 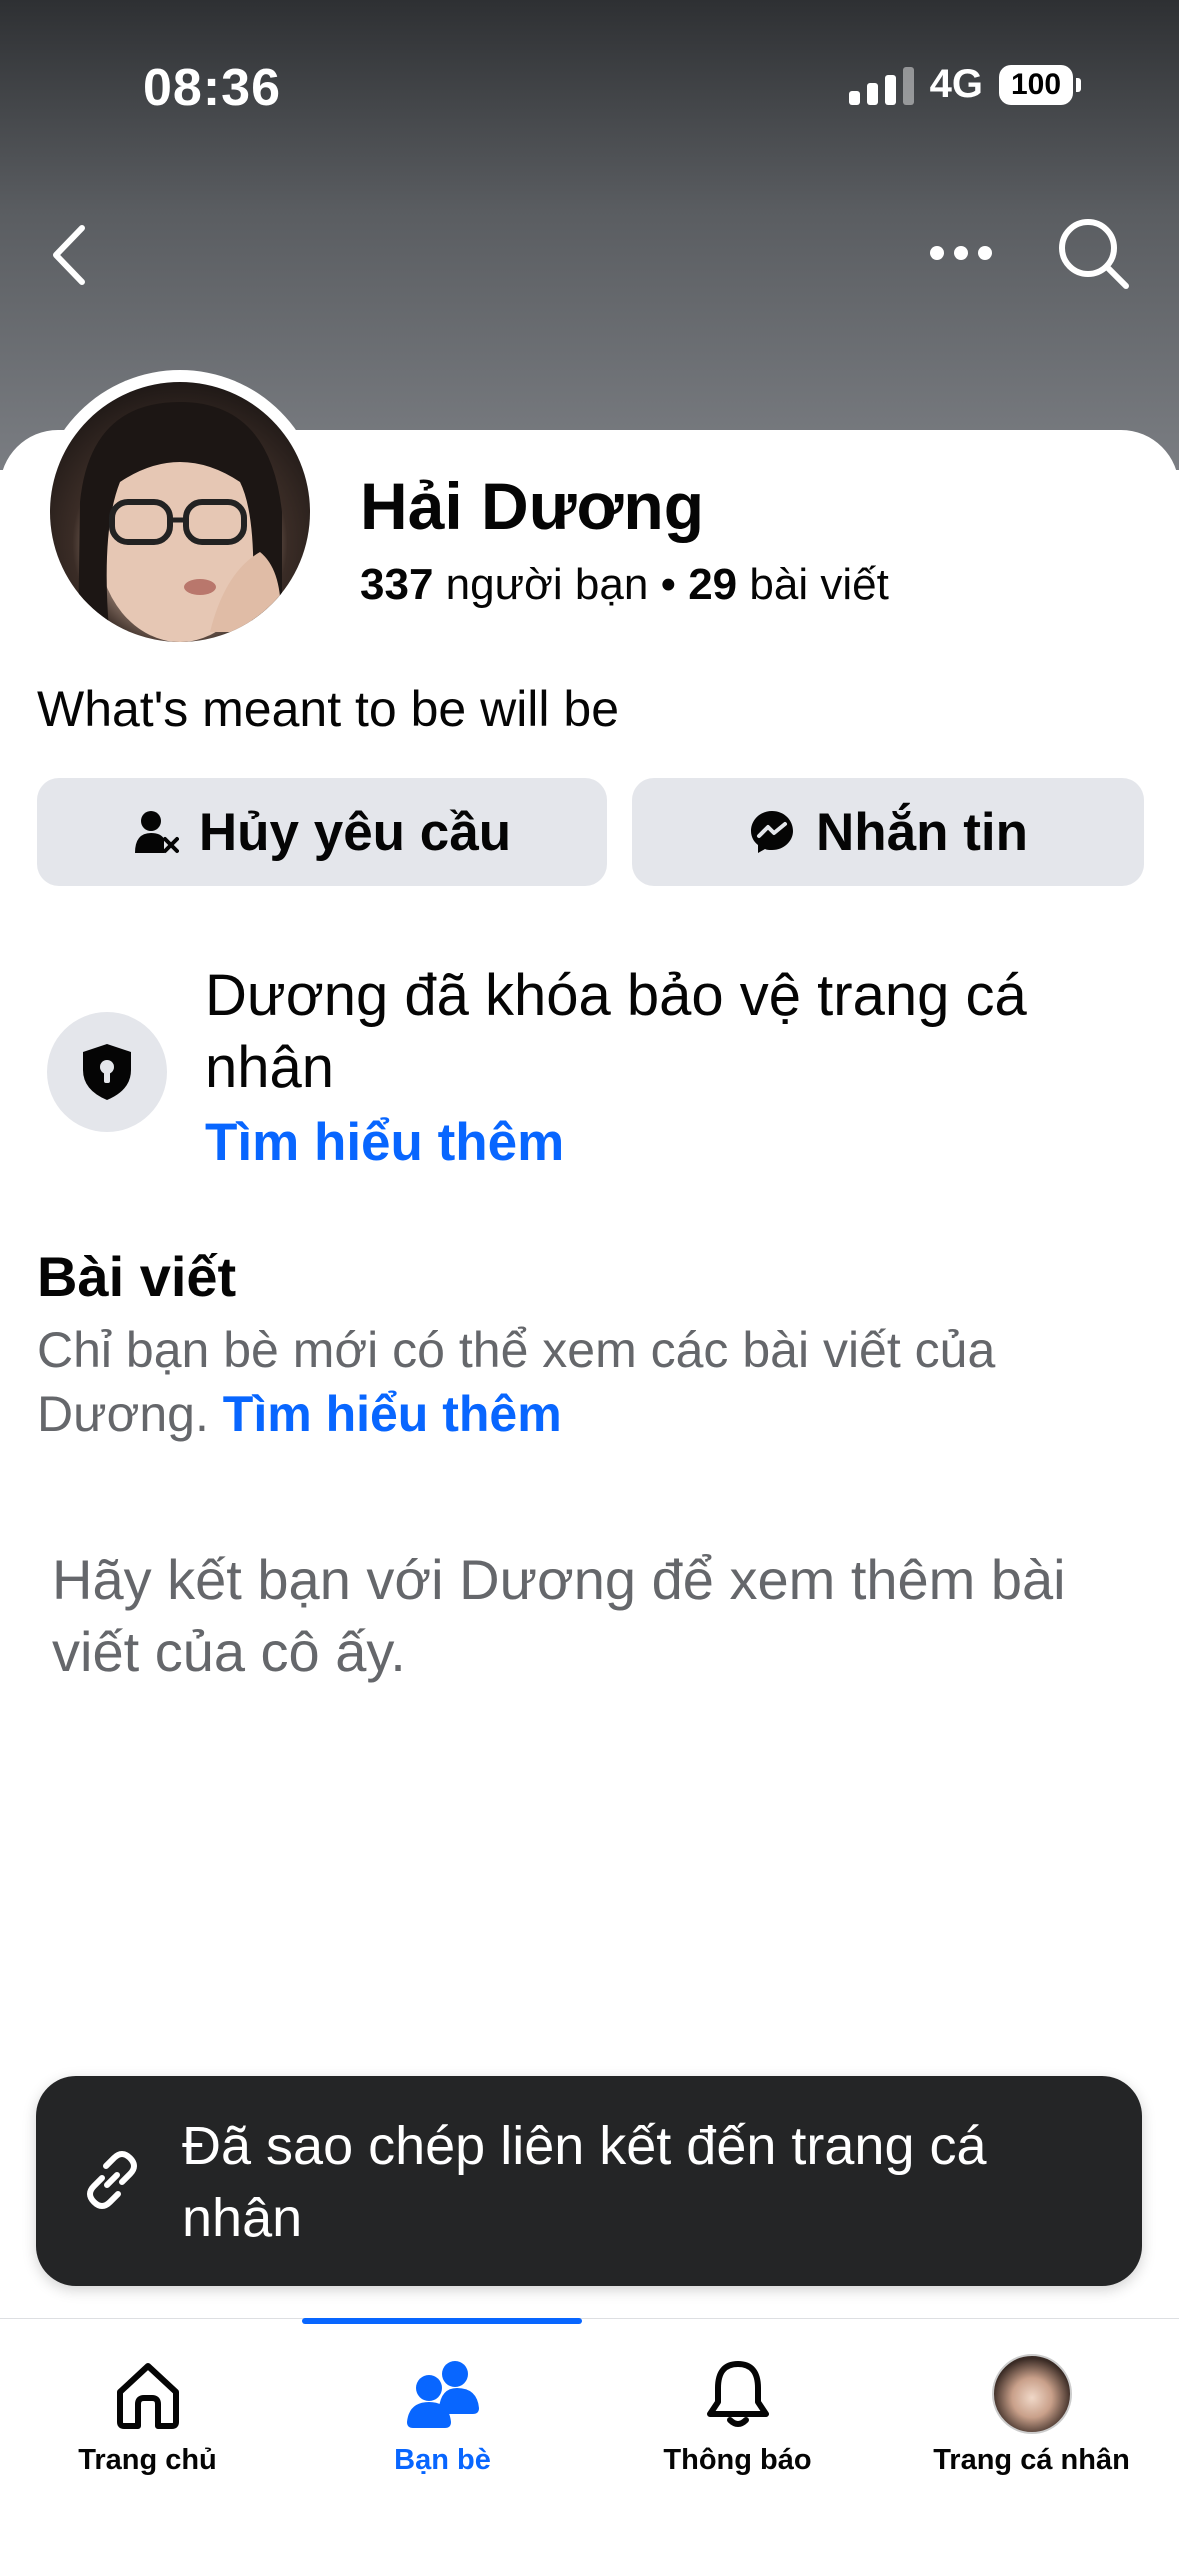 I want to click on profile-name: Hải Dương, so click(x=532, y=506).